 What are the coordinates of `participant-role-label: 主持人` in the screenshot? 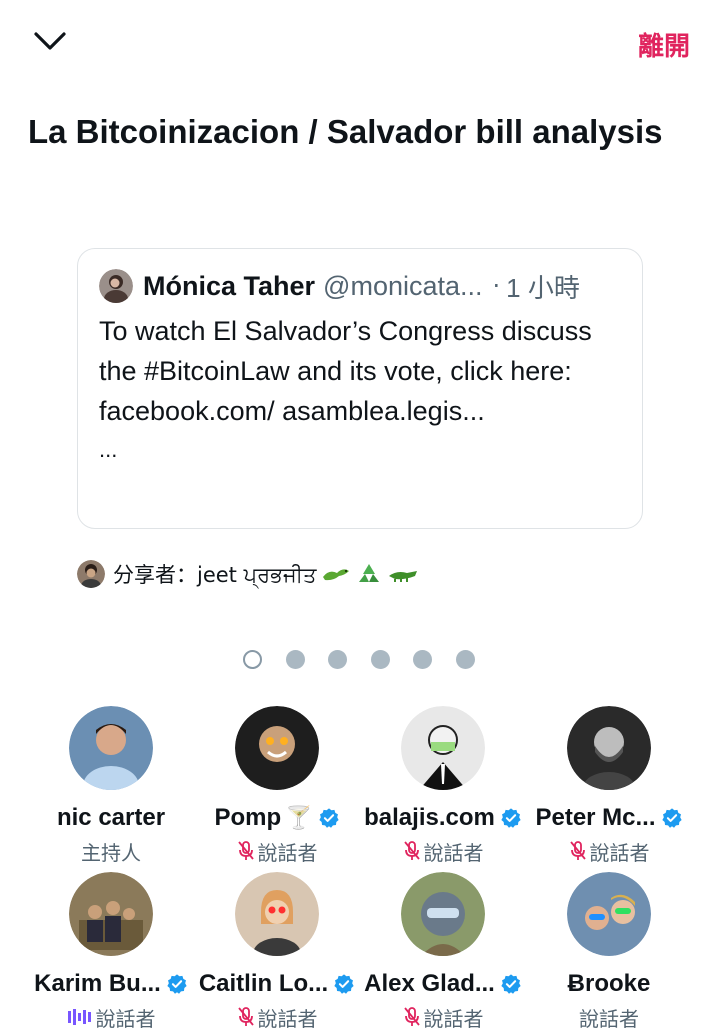 It's located at (111, 852).